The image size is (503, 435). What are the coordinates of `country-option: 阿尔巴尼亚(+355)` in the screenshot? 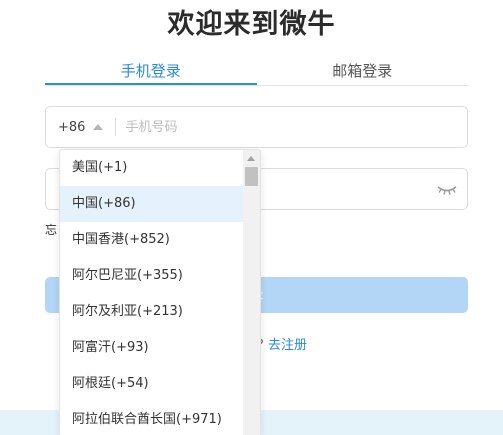 It's located at (152, 276).